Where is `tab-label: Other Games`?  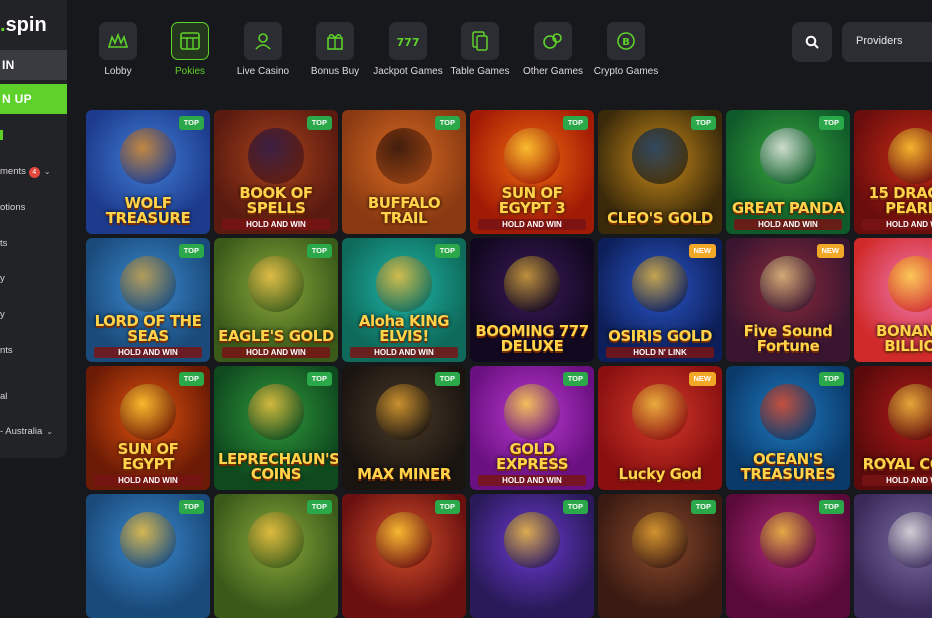 tab-label: Other Games is located at coordinates (553, 71).